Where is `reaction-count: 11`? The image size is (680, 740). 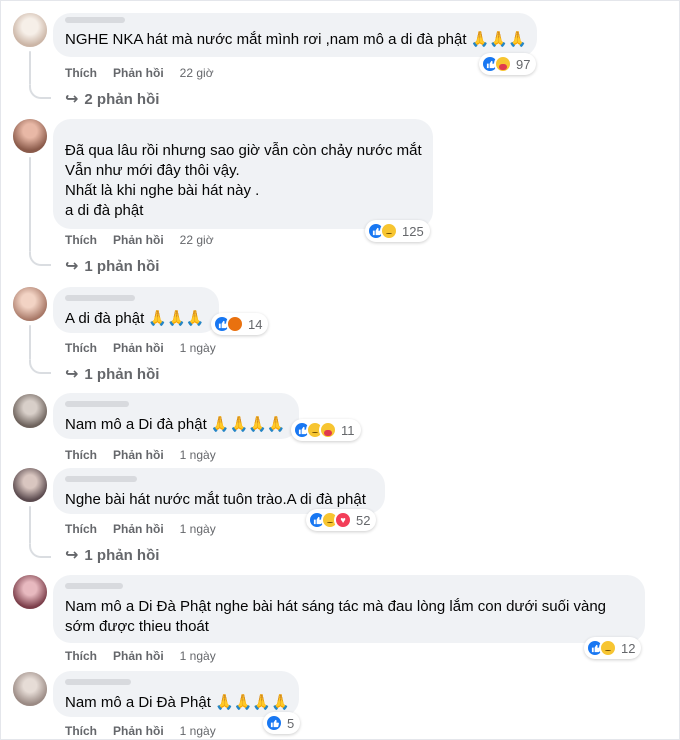 reaction-count: 11 is located at coordinates (348, 430).